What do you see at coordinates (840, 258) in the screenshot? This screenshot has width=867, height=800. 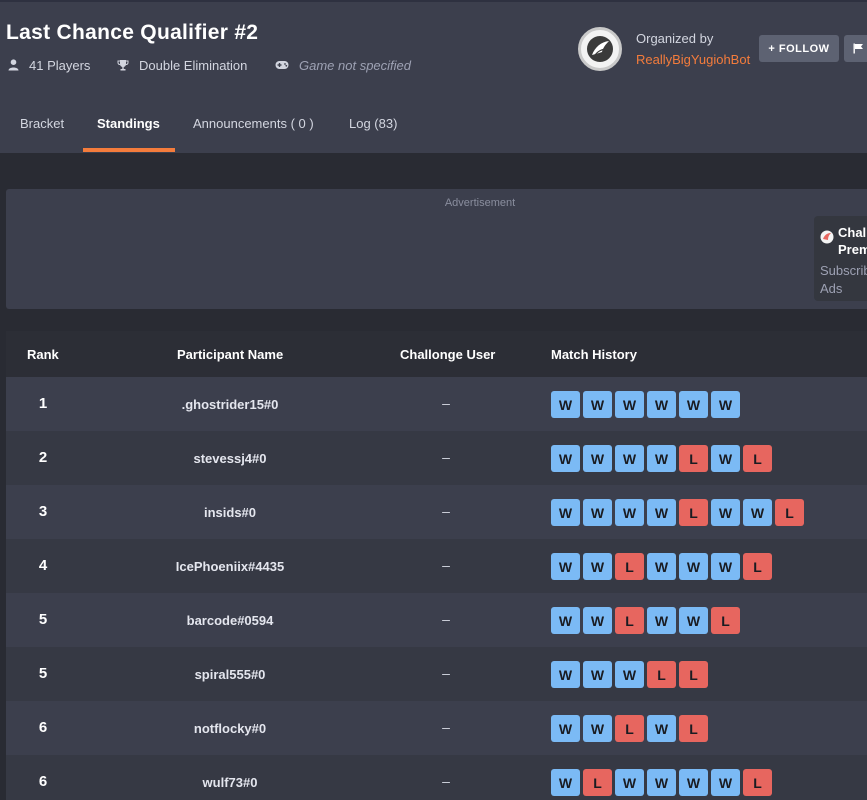 I see `premier-promo: Chal Prem Subscrib Ads` at bounding box center [840, 258].